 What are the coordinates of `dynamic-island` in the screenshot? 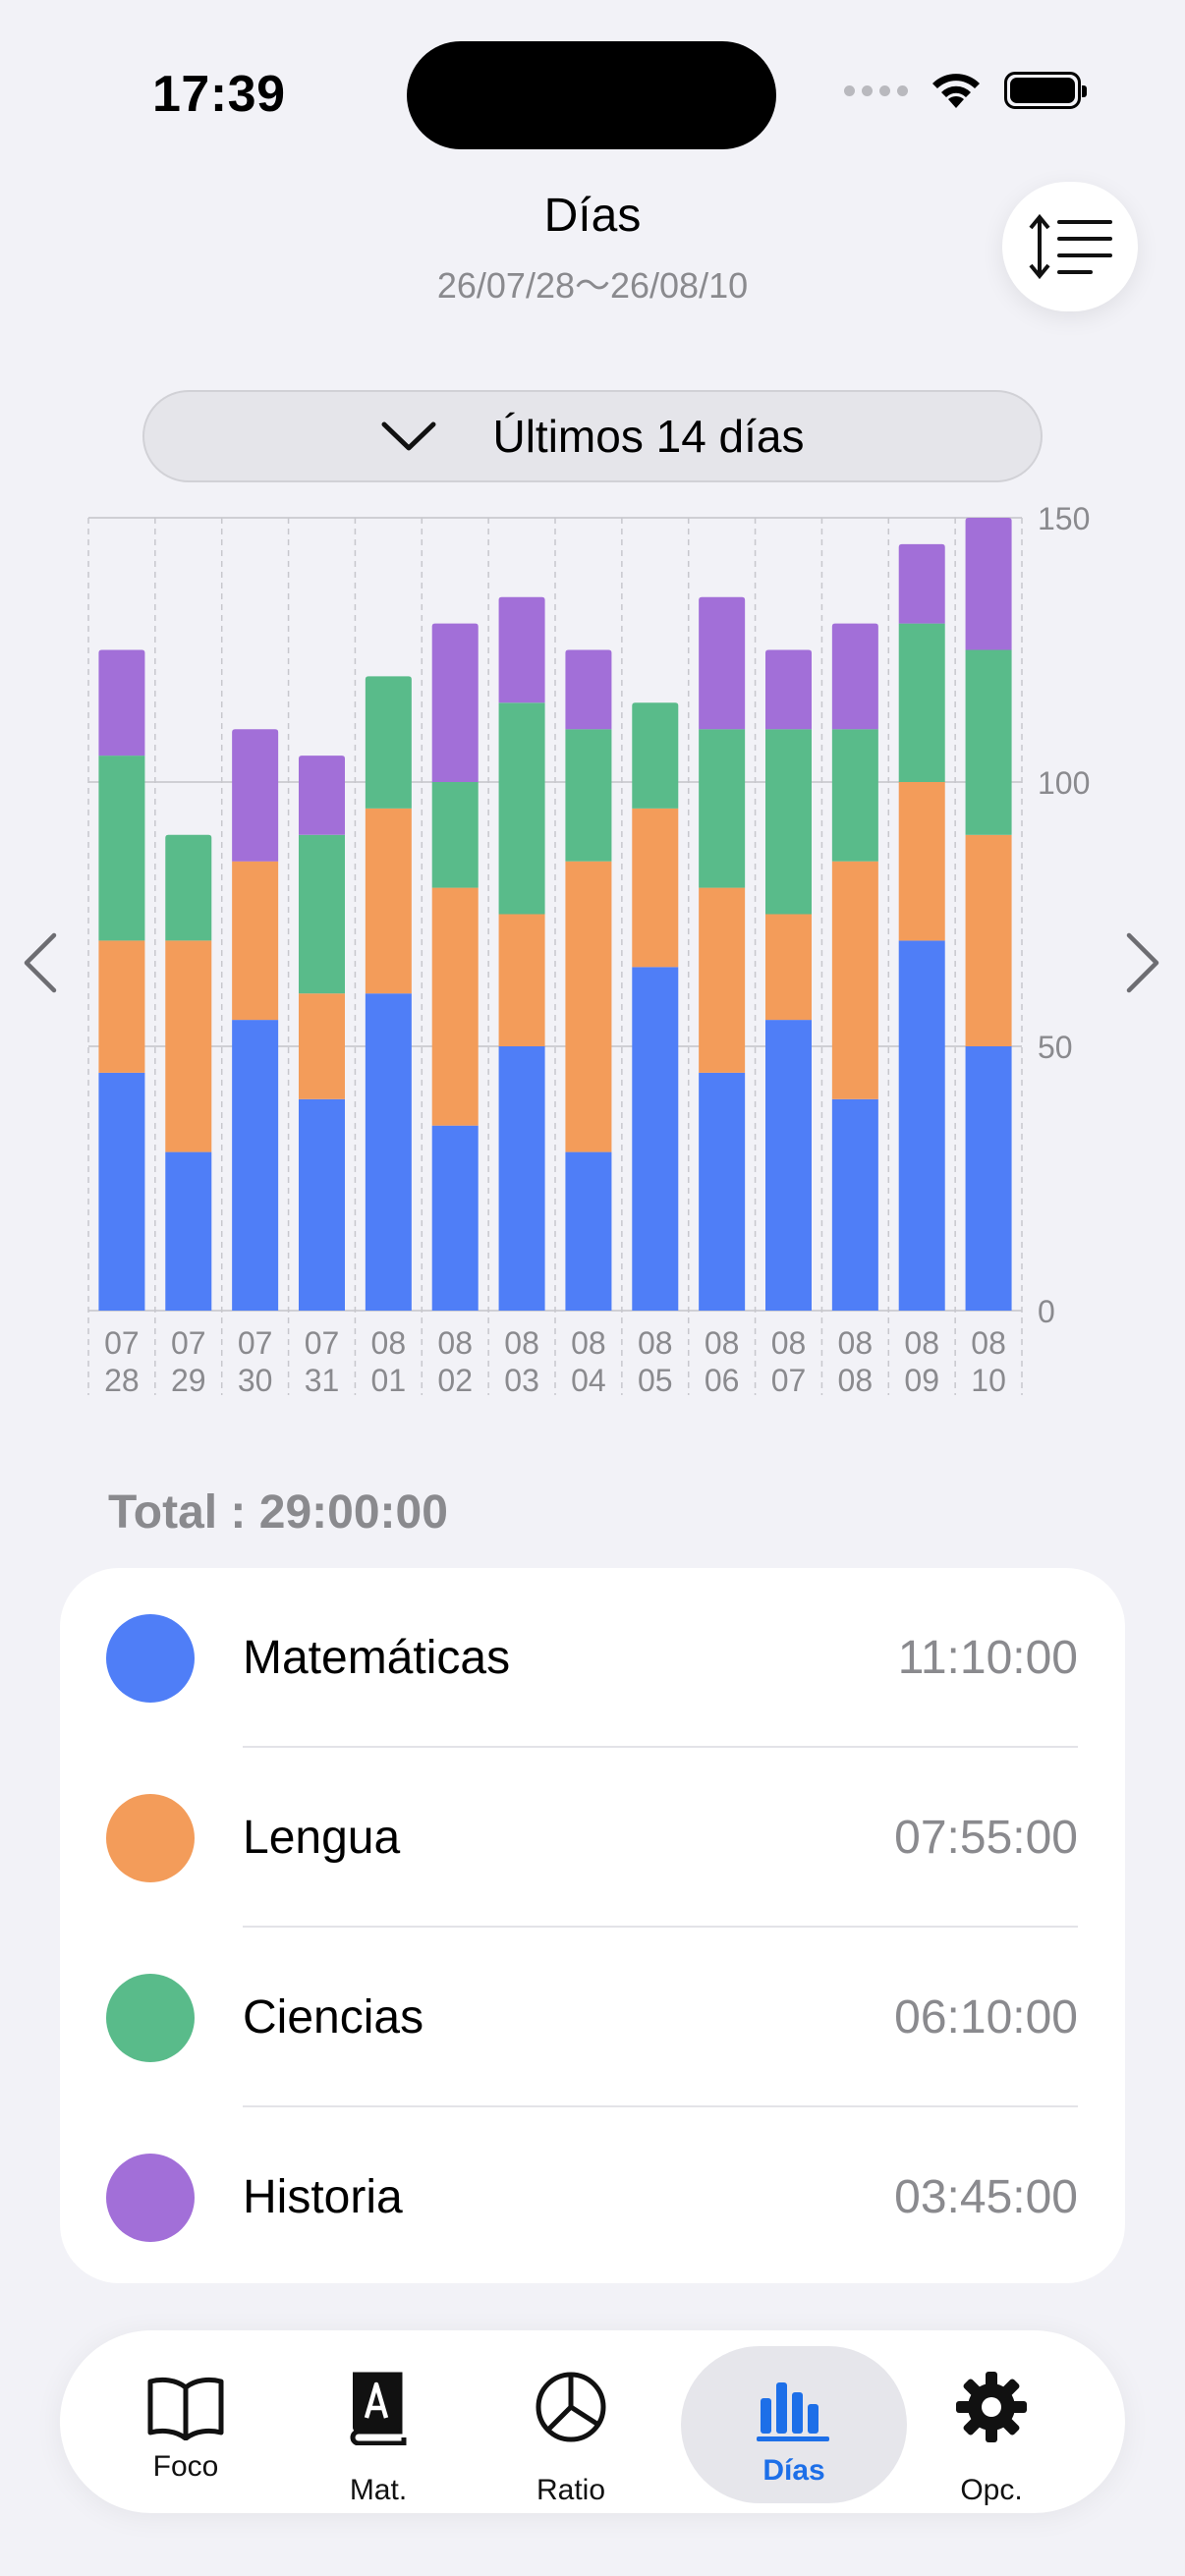 It's located at (592, 95).